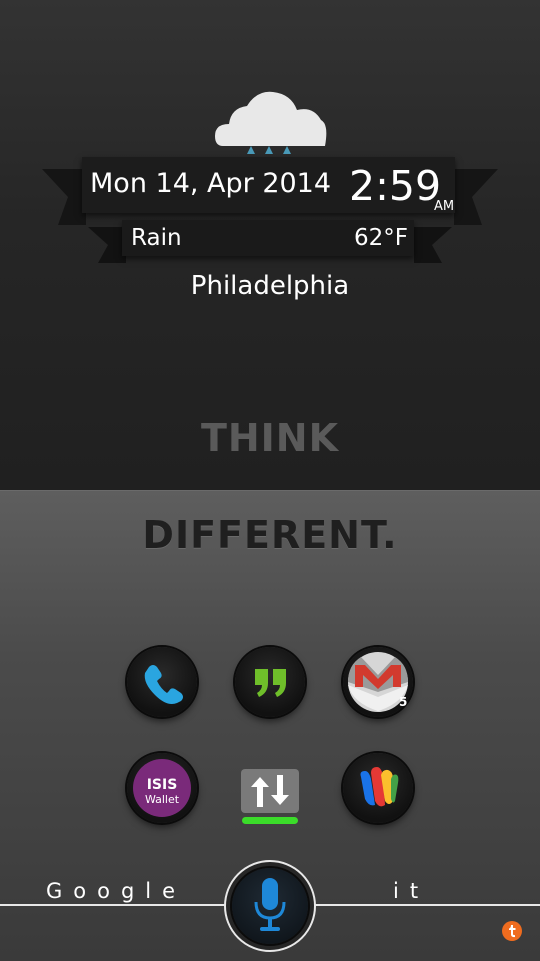 The height and width of the screenshot is (961, 540). I want to click on voice-search-button, so click(270, 906).